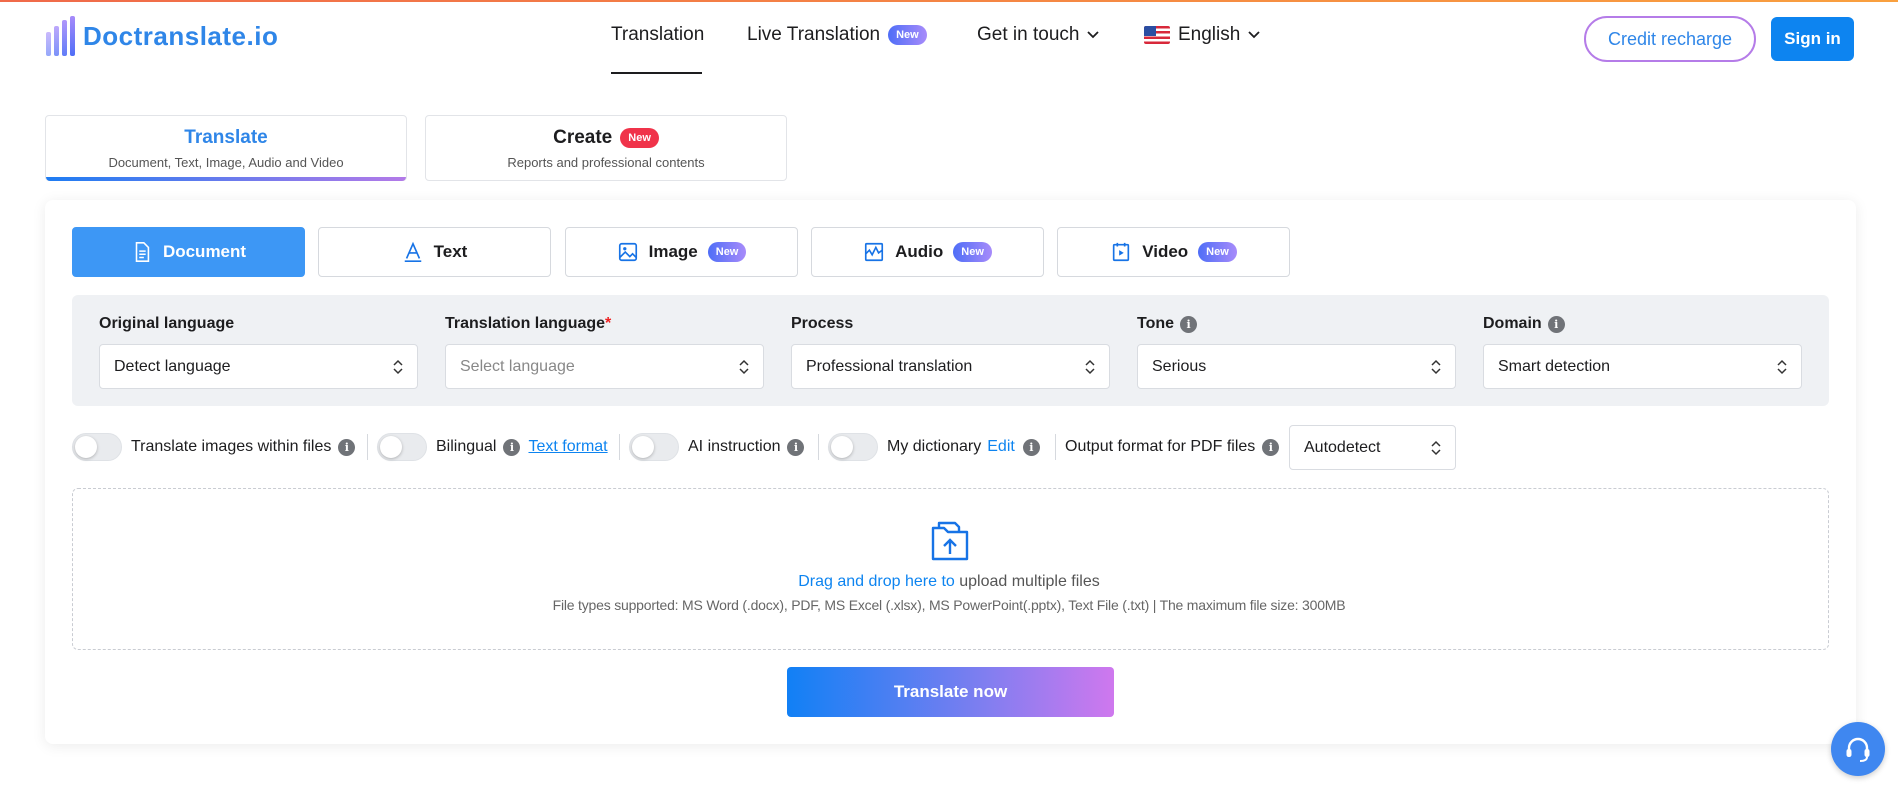 This screenshot has height=797, width=1898. What do you see at coordinates (1179, 366) in the screenshot?
I see `tone-value: Serious` at bounding box center [1179, 366].